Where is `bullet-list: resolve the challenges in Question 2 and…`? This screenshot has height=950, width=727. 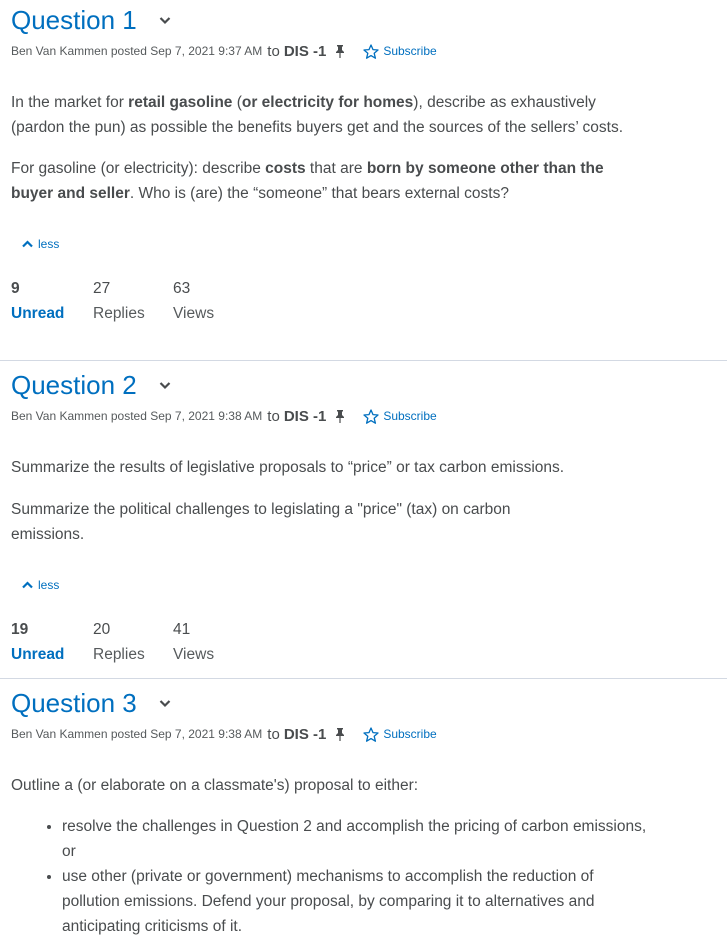
bullet-list: resolve the challenges in Question 2 and… is located at coordinates (329, 876).